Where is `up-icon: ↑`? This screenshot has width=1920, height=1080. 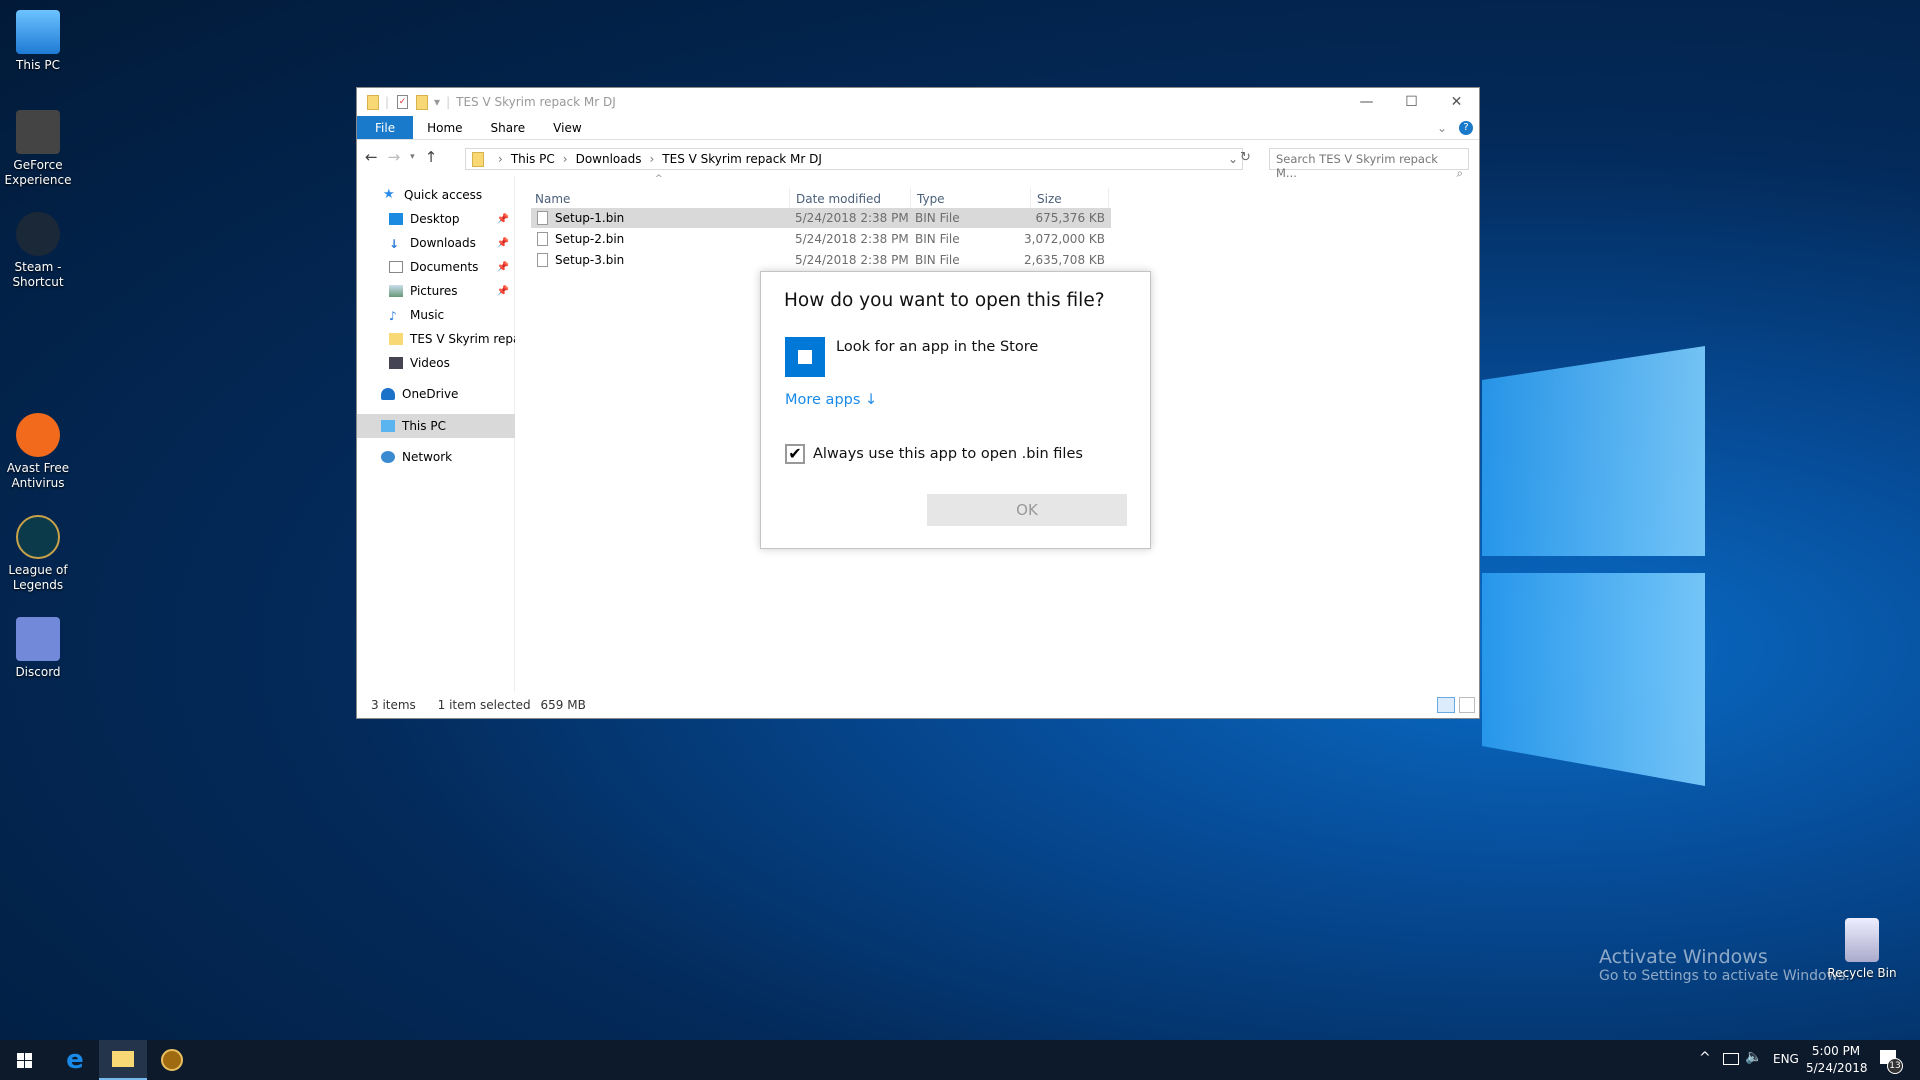
up-icon: ↑ is located at coordinates (431, 157).